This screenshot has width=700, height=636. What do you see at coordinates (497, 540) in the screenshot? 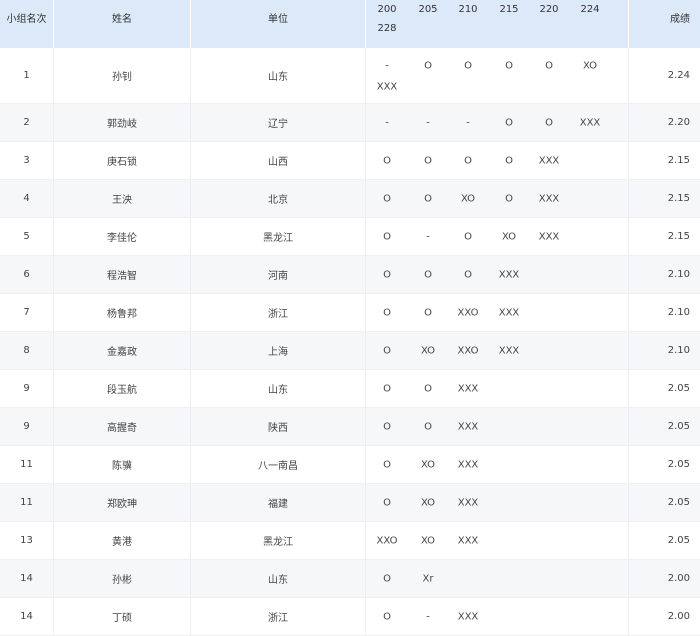
I see `attempts-cell: XXO XO XXX` at bounding box center [497, 540].